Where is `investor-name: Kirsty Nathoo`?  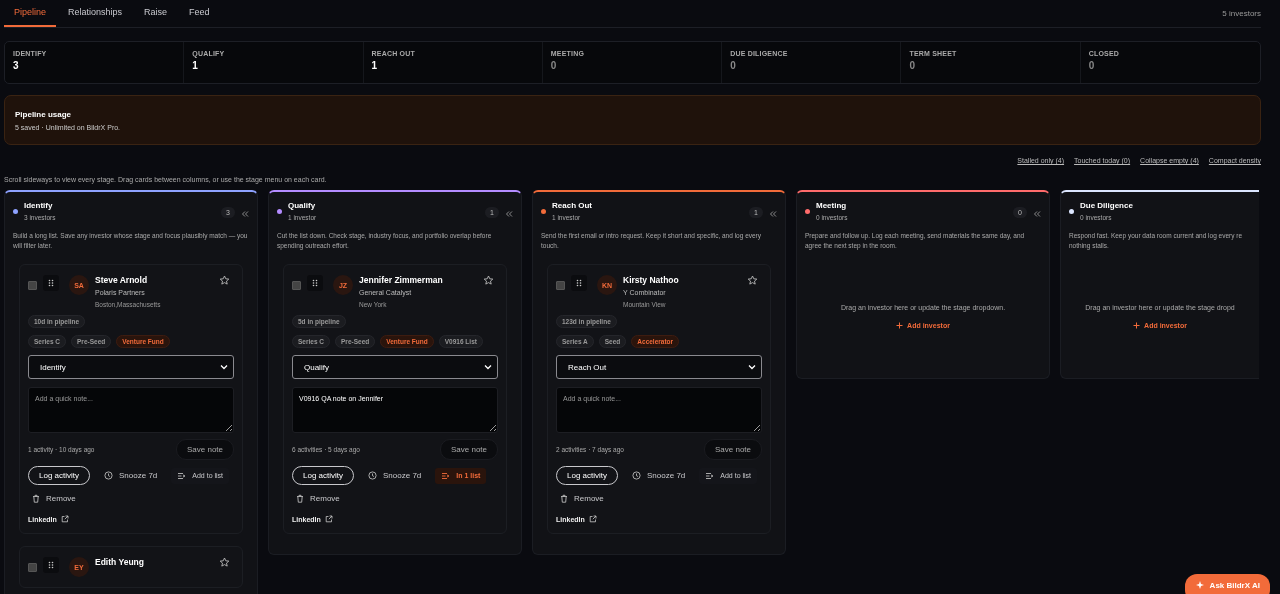 investor-name: Kirsty Nathoo is located at coordinates (682, 280).